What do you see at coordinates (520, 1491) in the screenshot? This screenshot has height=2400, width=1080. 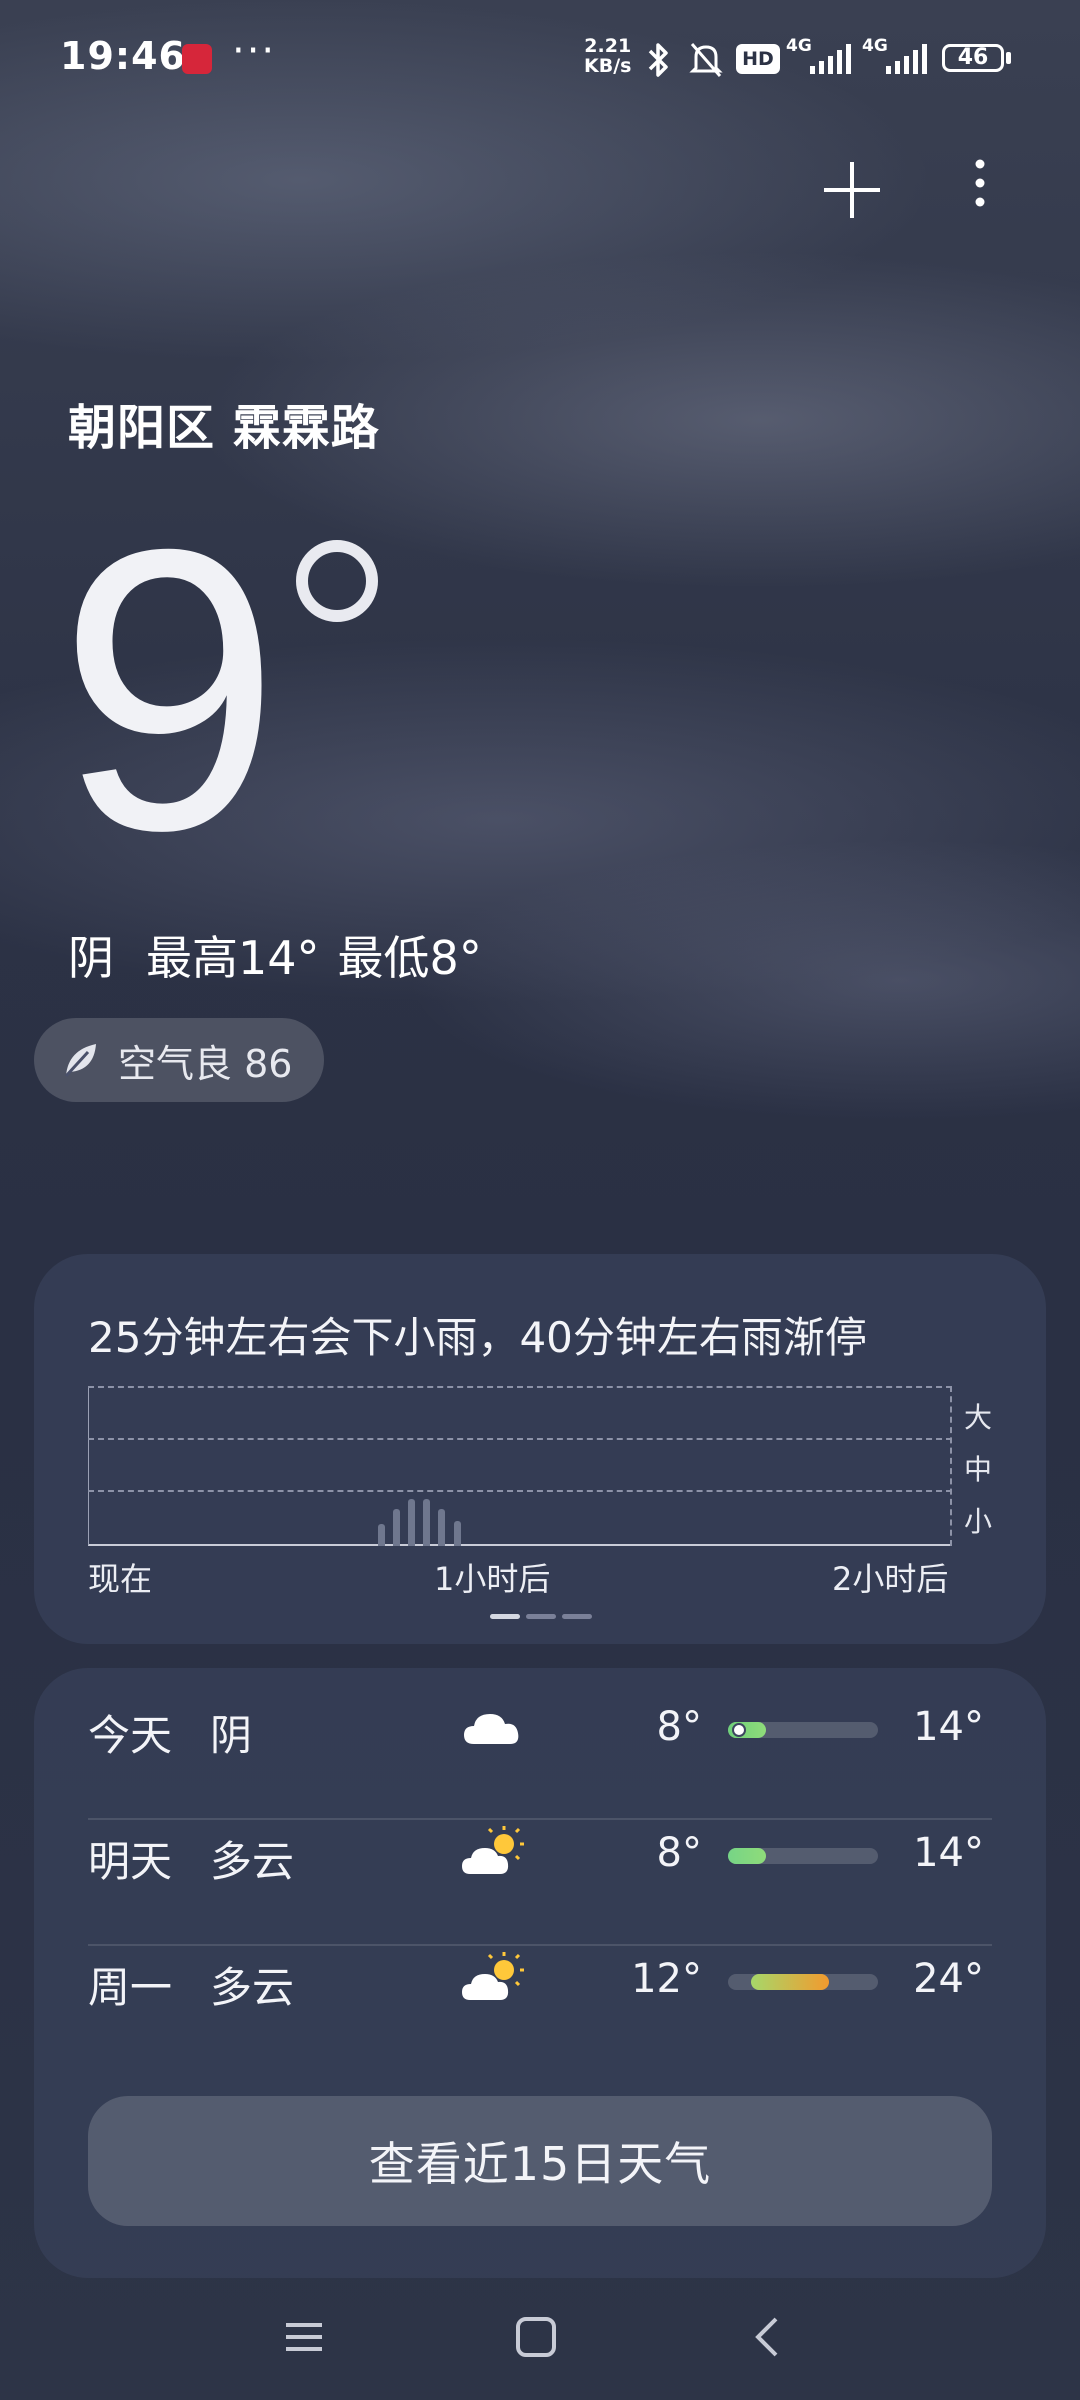 I see `grid-line-light` at bounding box center [520, 1491].